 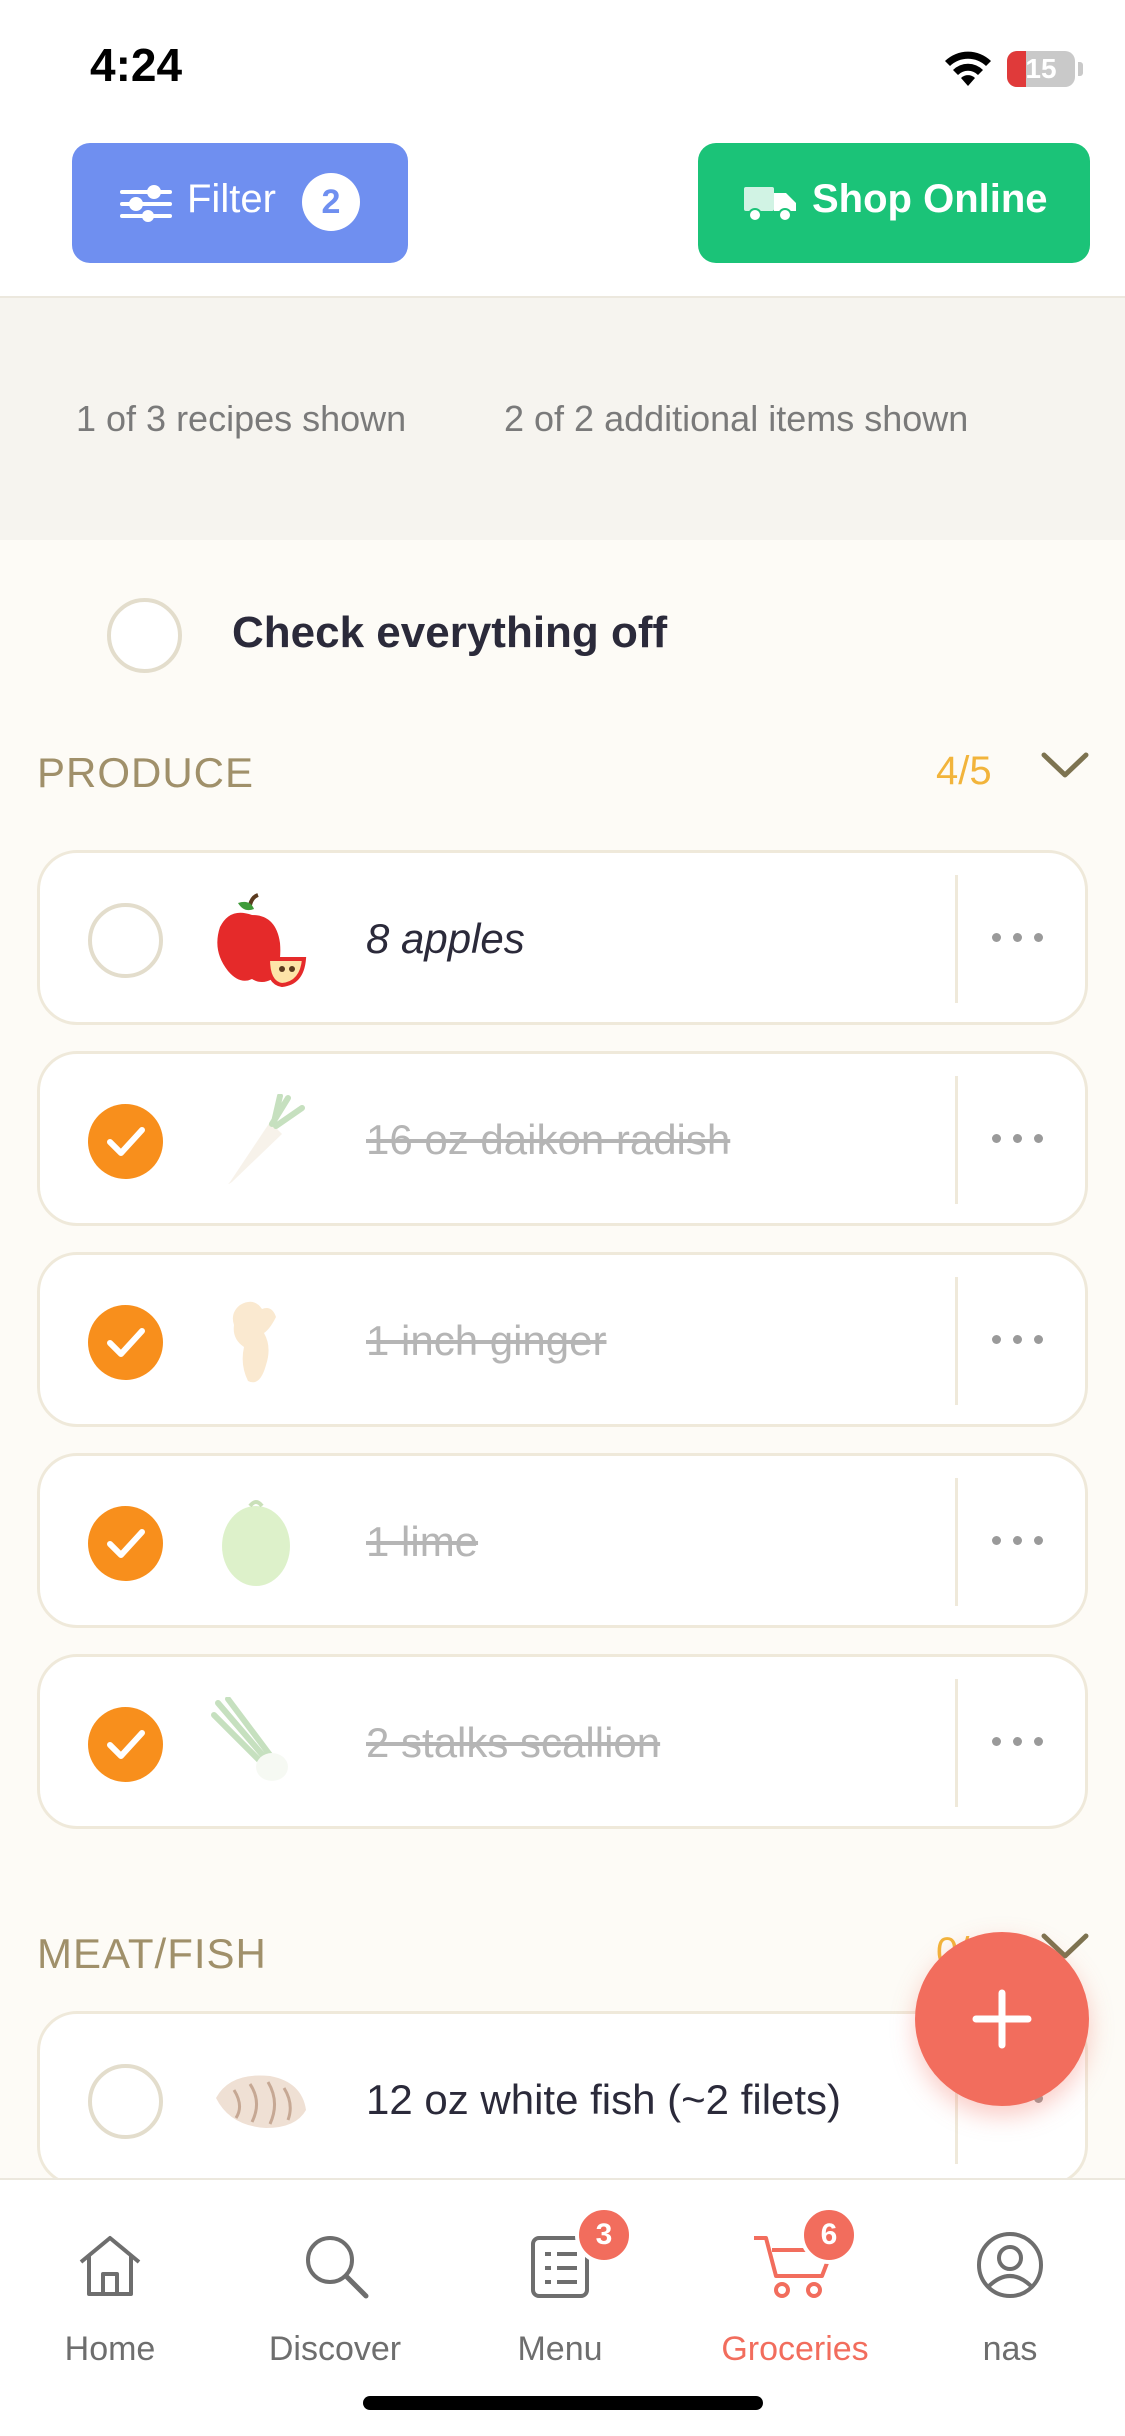 I want to click on tab-profile: nas, so click(x=1010, y=2280).